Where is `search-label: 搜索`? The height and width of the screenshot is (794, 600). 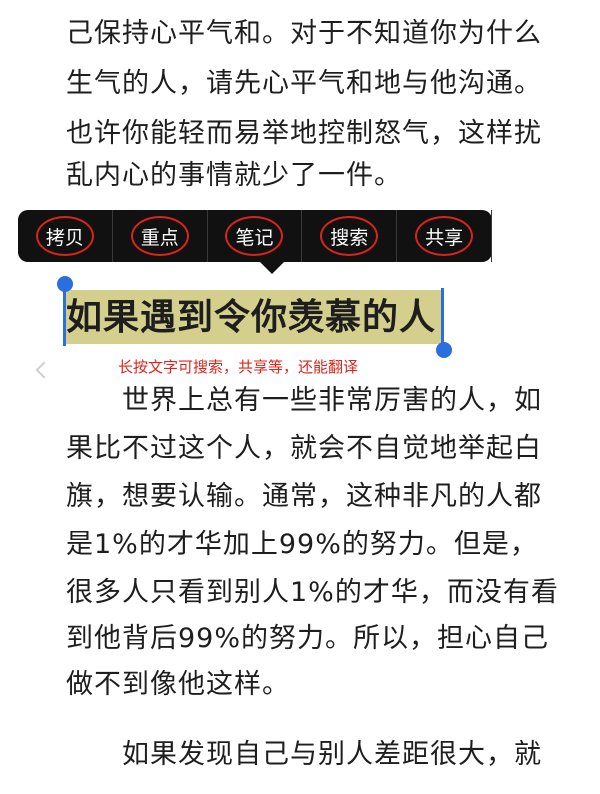
search-label: 搜索 is located at coordinates (349, 237).